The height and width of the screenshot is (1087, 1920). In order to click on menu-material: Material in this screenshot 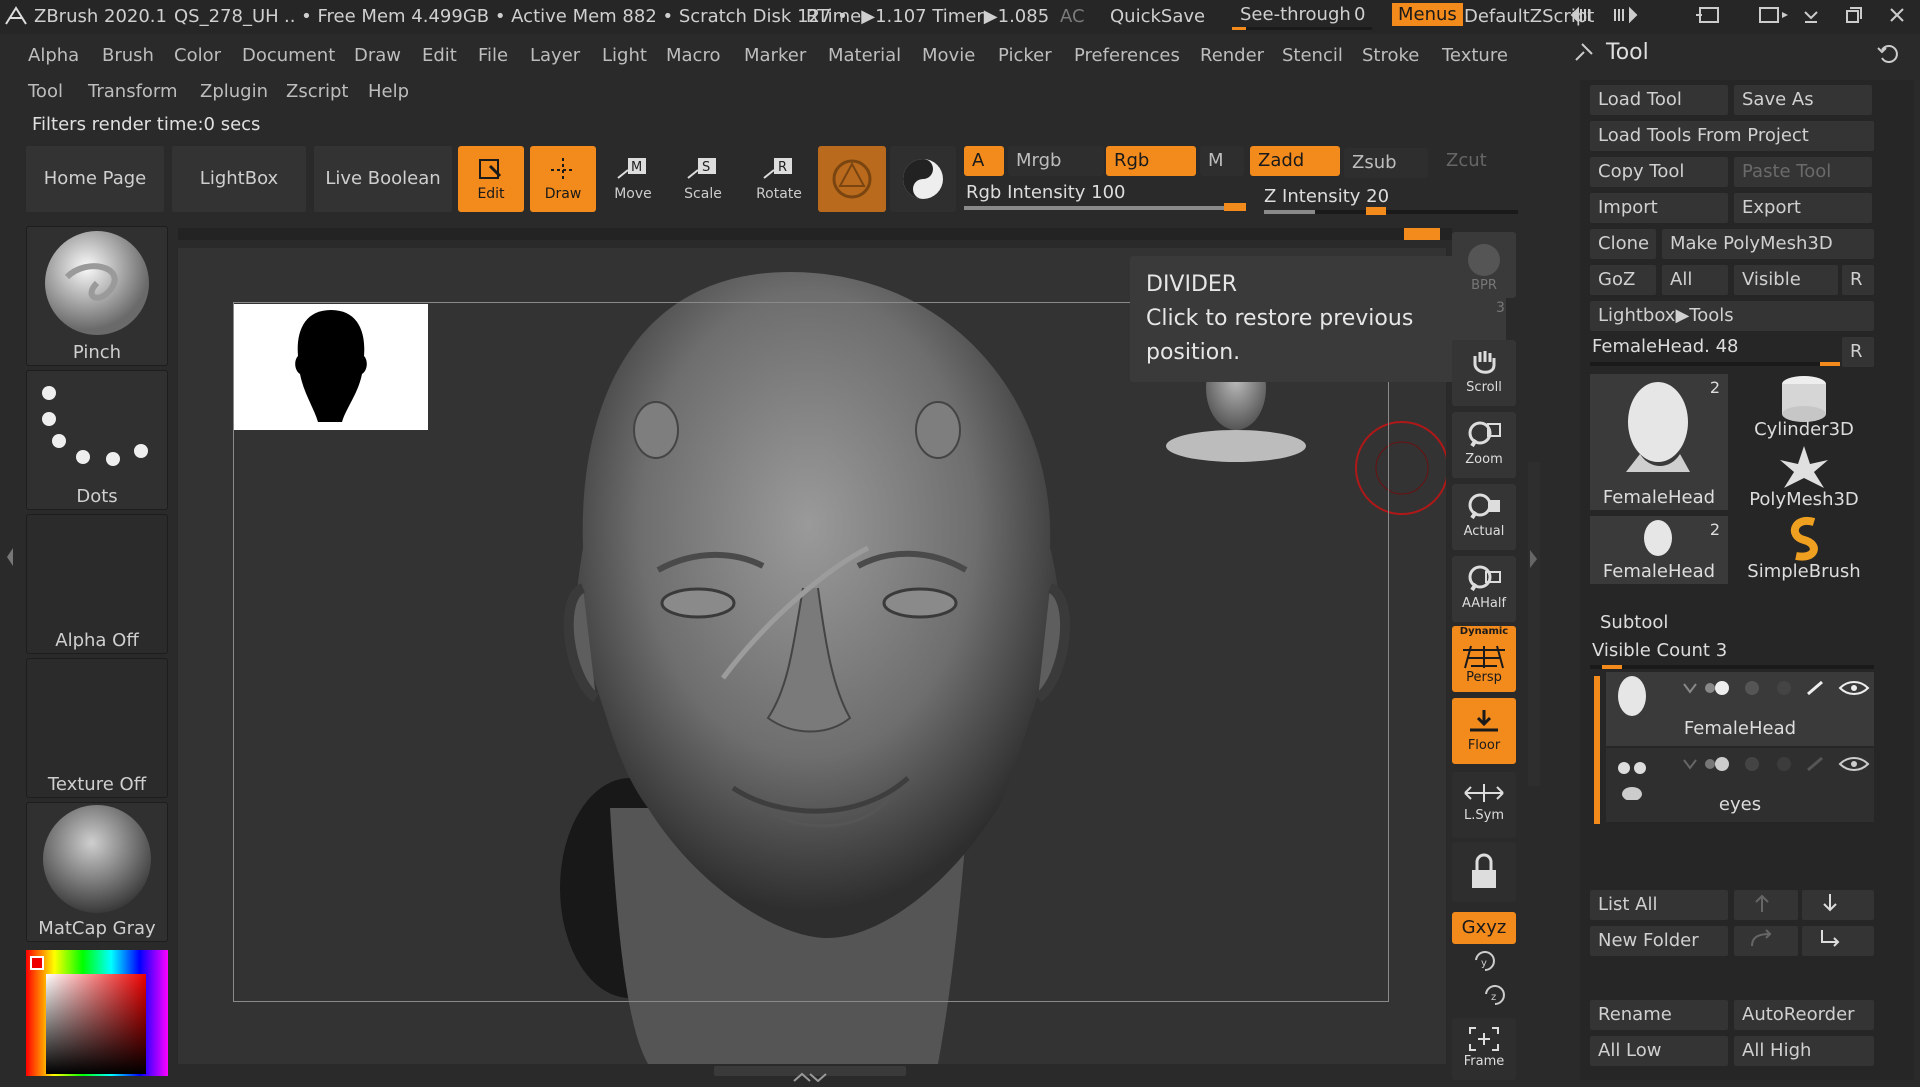, I will do `click(864, 55)`.